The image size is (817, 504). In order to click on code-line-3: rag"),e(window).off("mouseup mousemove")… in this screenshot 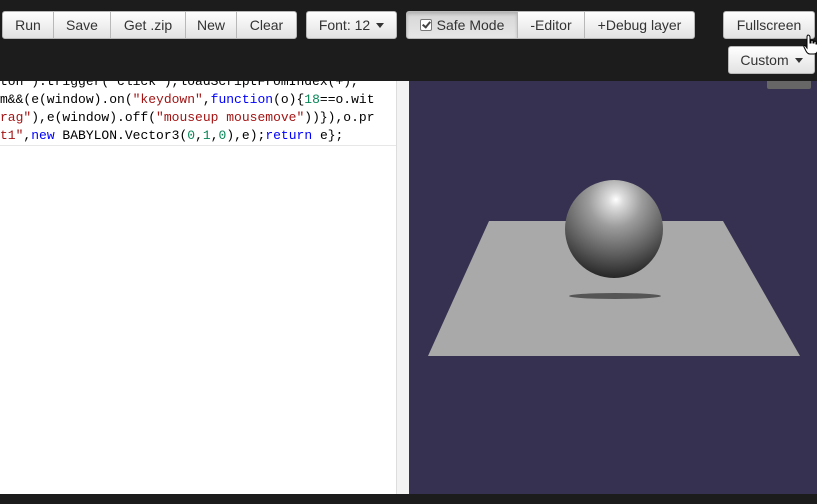, I will do `click(187, 117)`.